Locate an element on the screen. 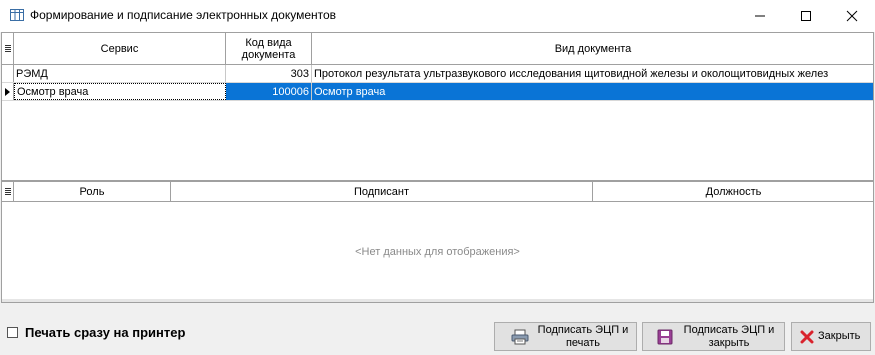  table-icon is located at coordinates (17, 15).